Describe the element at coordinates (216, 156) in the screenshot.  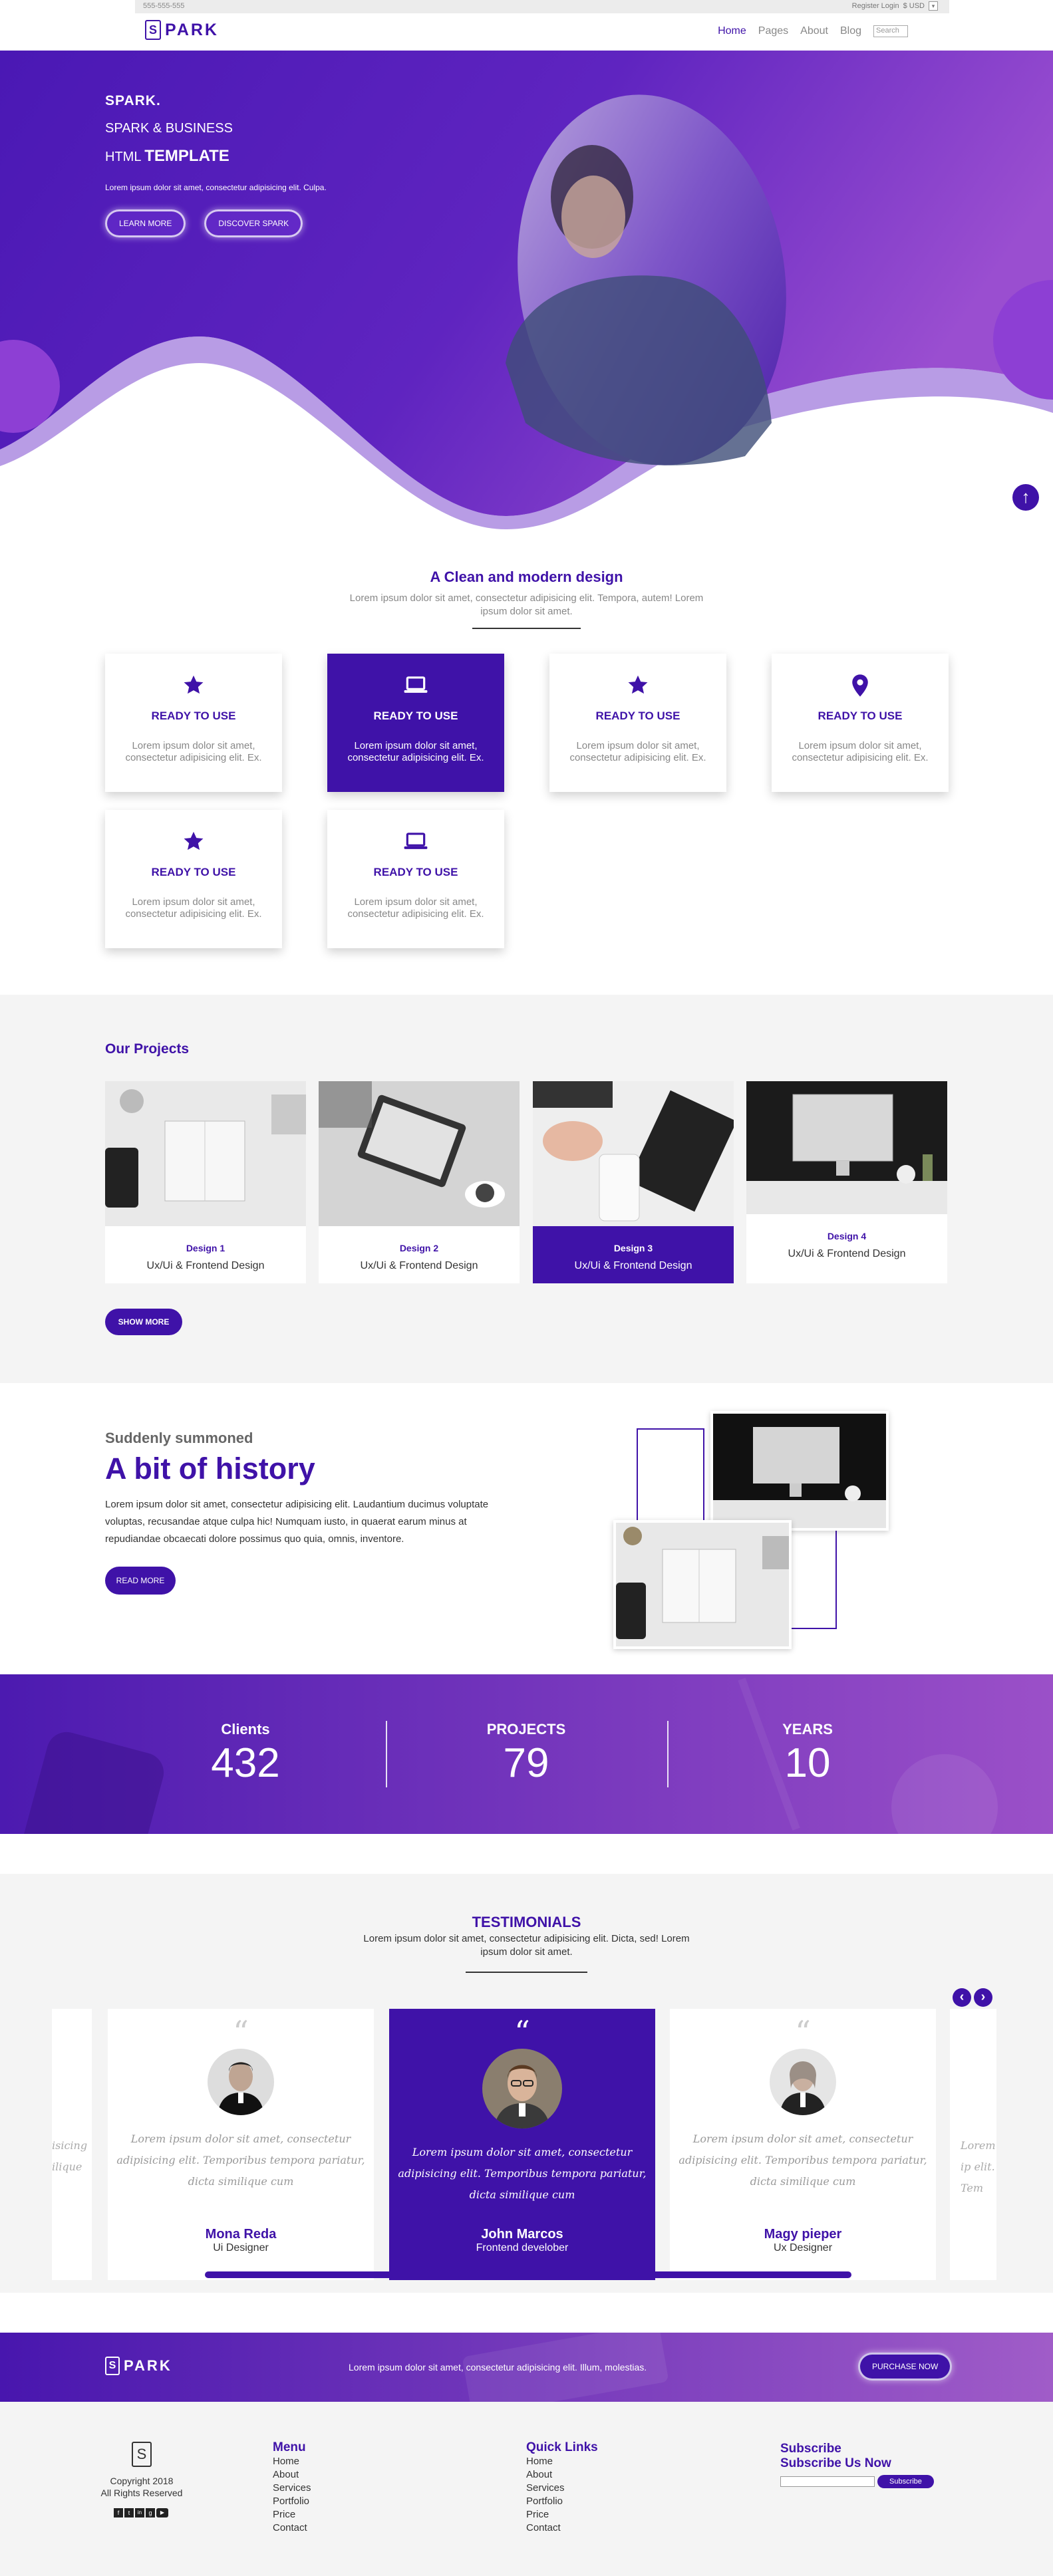
I see `hero-template-line: HTML TEMPLATE` at that location.